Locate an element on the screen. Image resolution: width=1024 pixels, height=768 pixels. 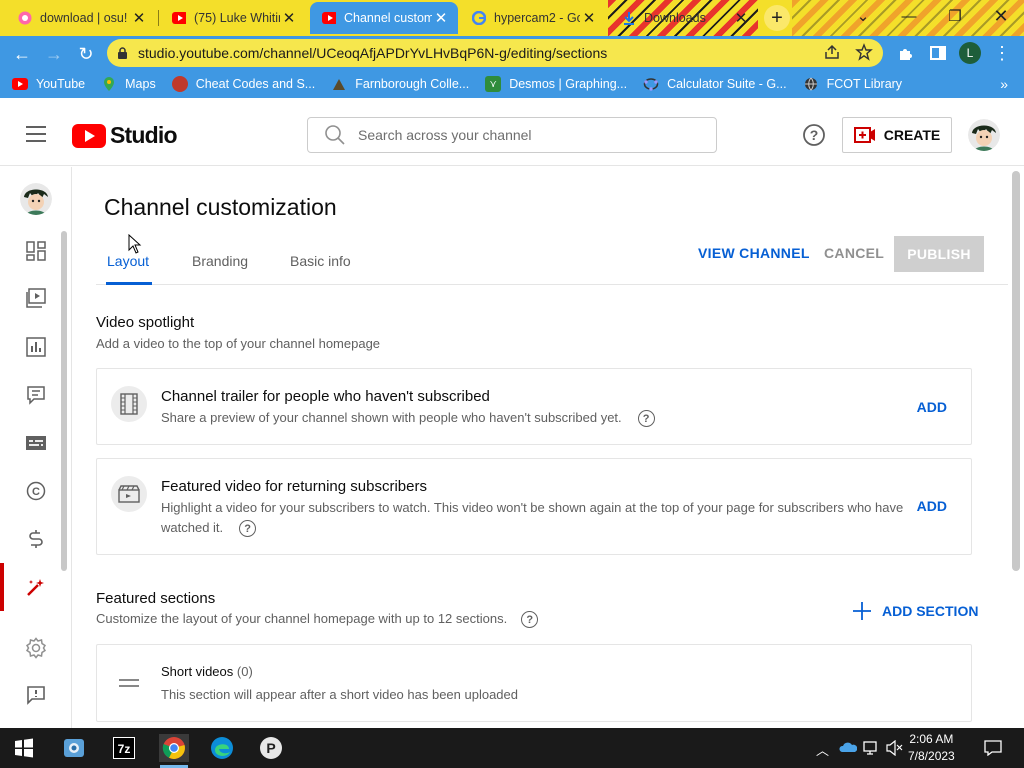
mouse-cursor-icon is located at coordinates (135, 244).